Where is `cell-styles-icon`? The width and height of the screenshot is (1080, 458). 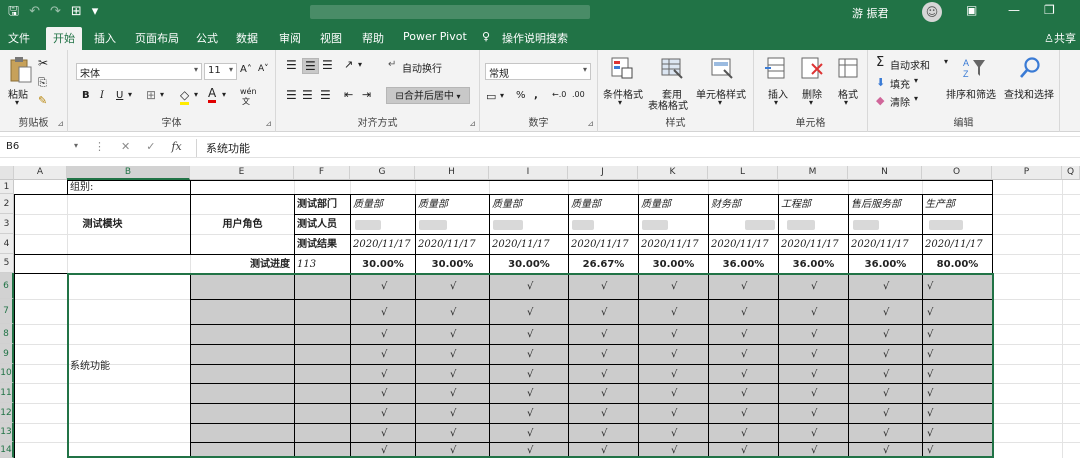
cell-styles-icon is located at coordinates (722, 68).